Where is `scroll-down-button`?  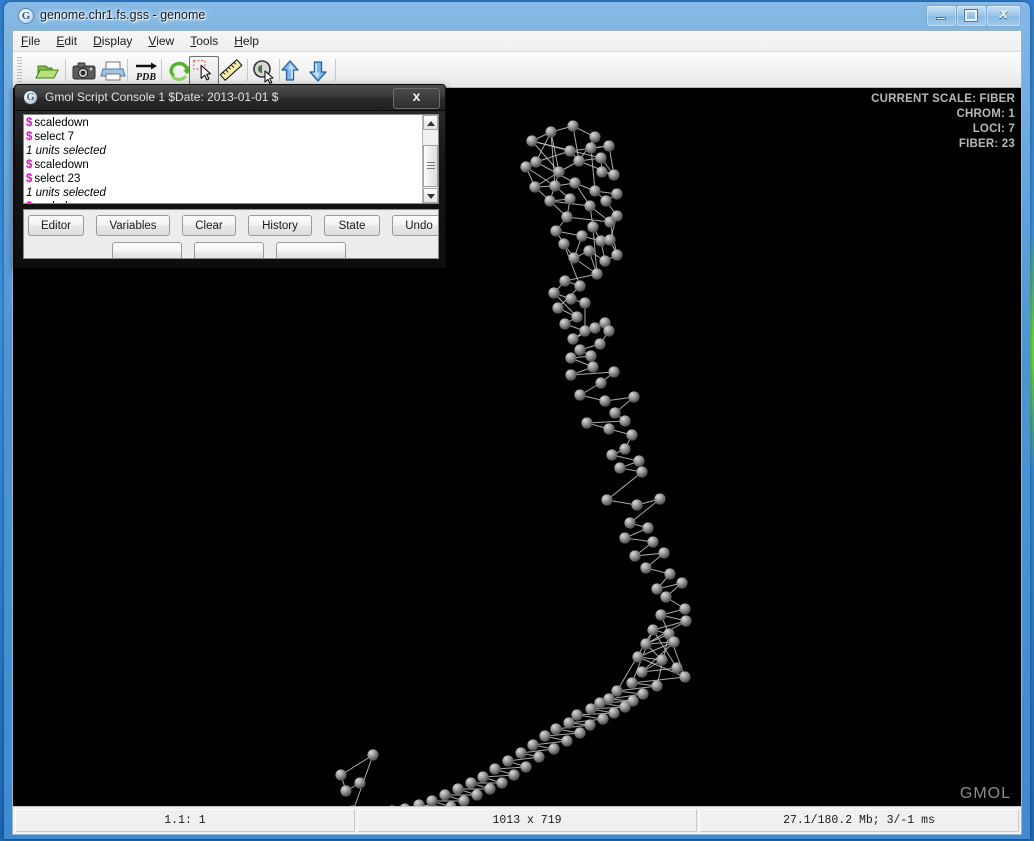
scroll-down-button is located at coordinates (430, 195).